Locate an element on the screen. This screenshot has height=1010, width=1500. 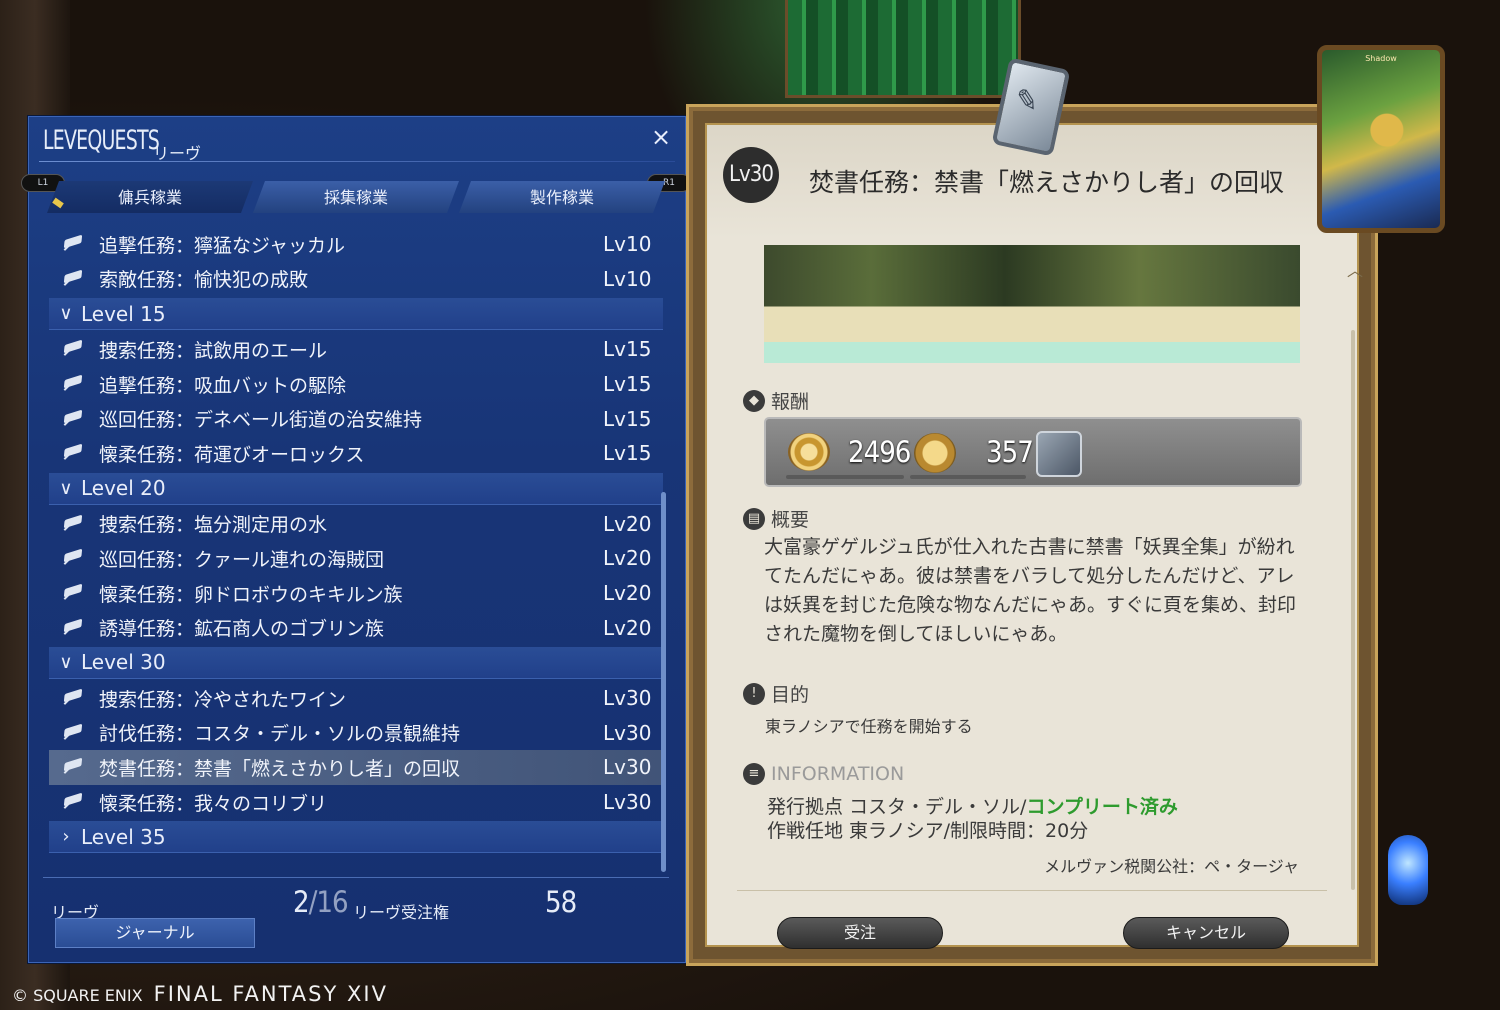
list-item: 誘導任務：鉱石商人のゴブリン族 Lv20 is located at coordinates (356, 627).